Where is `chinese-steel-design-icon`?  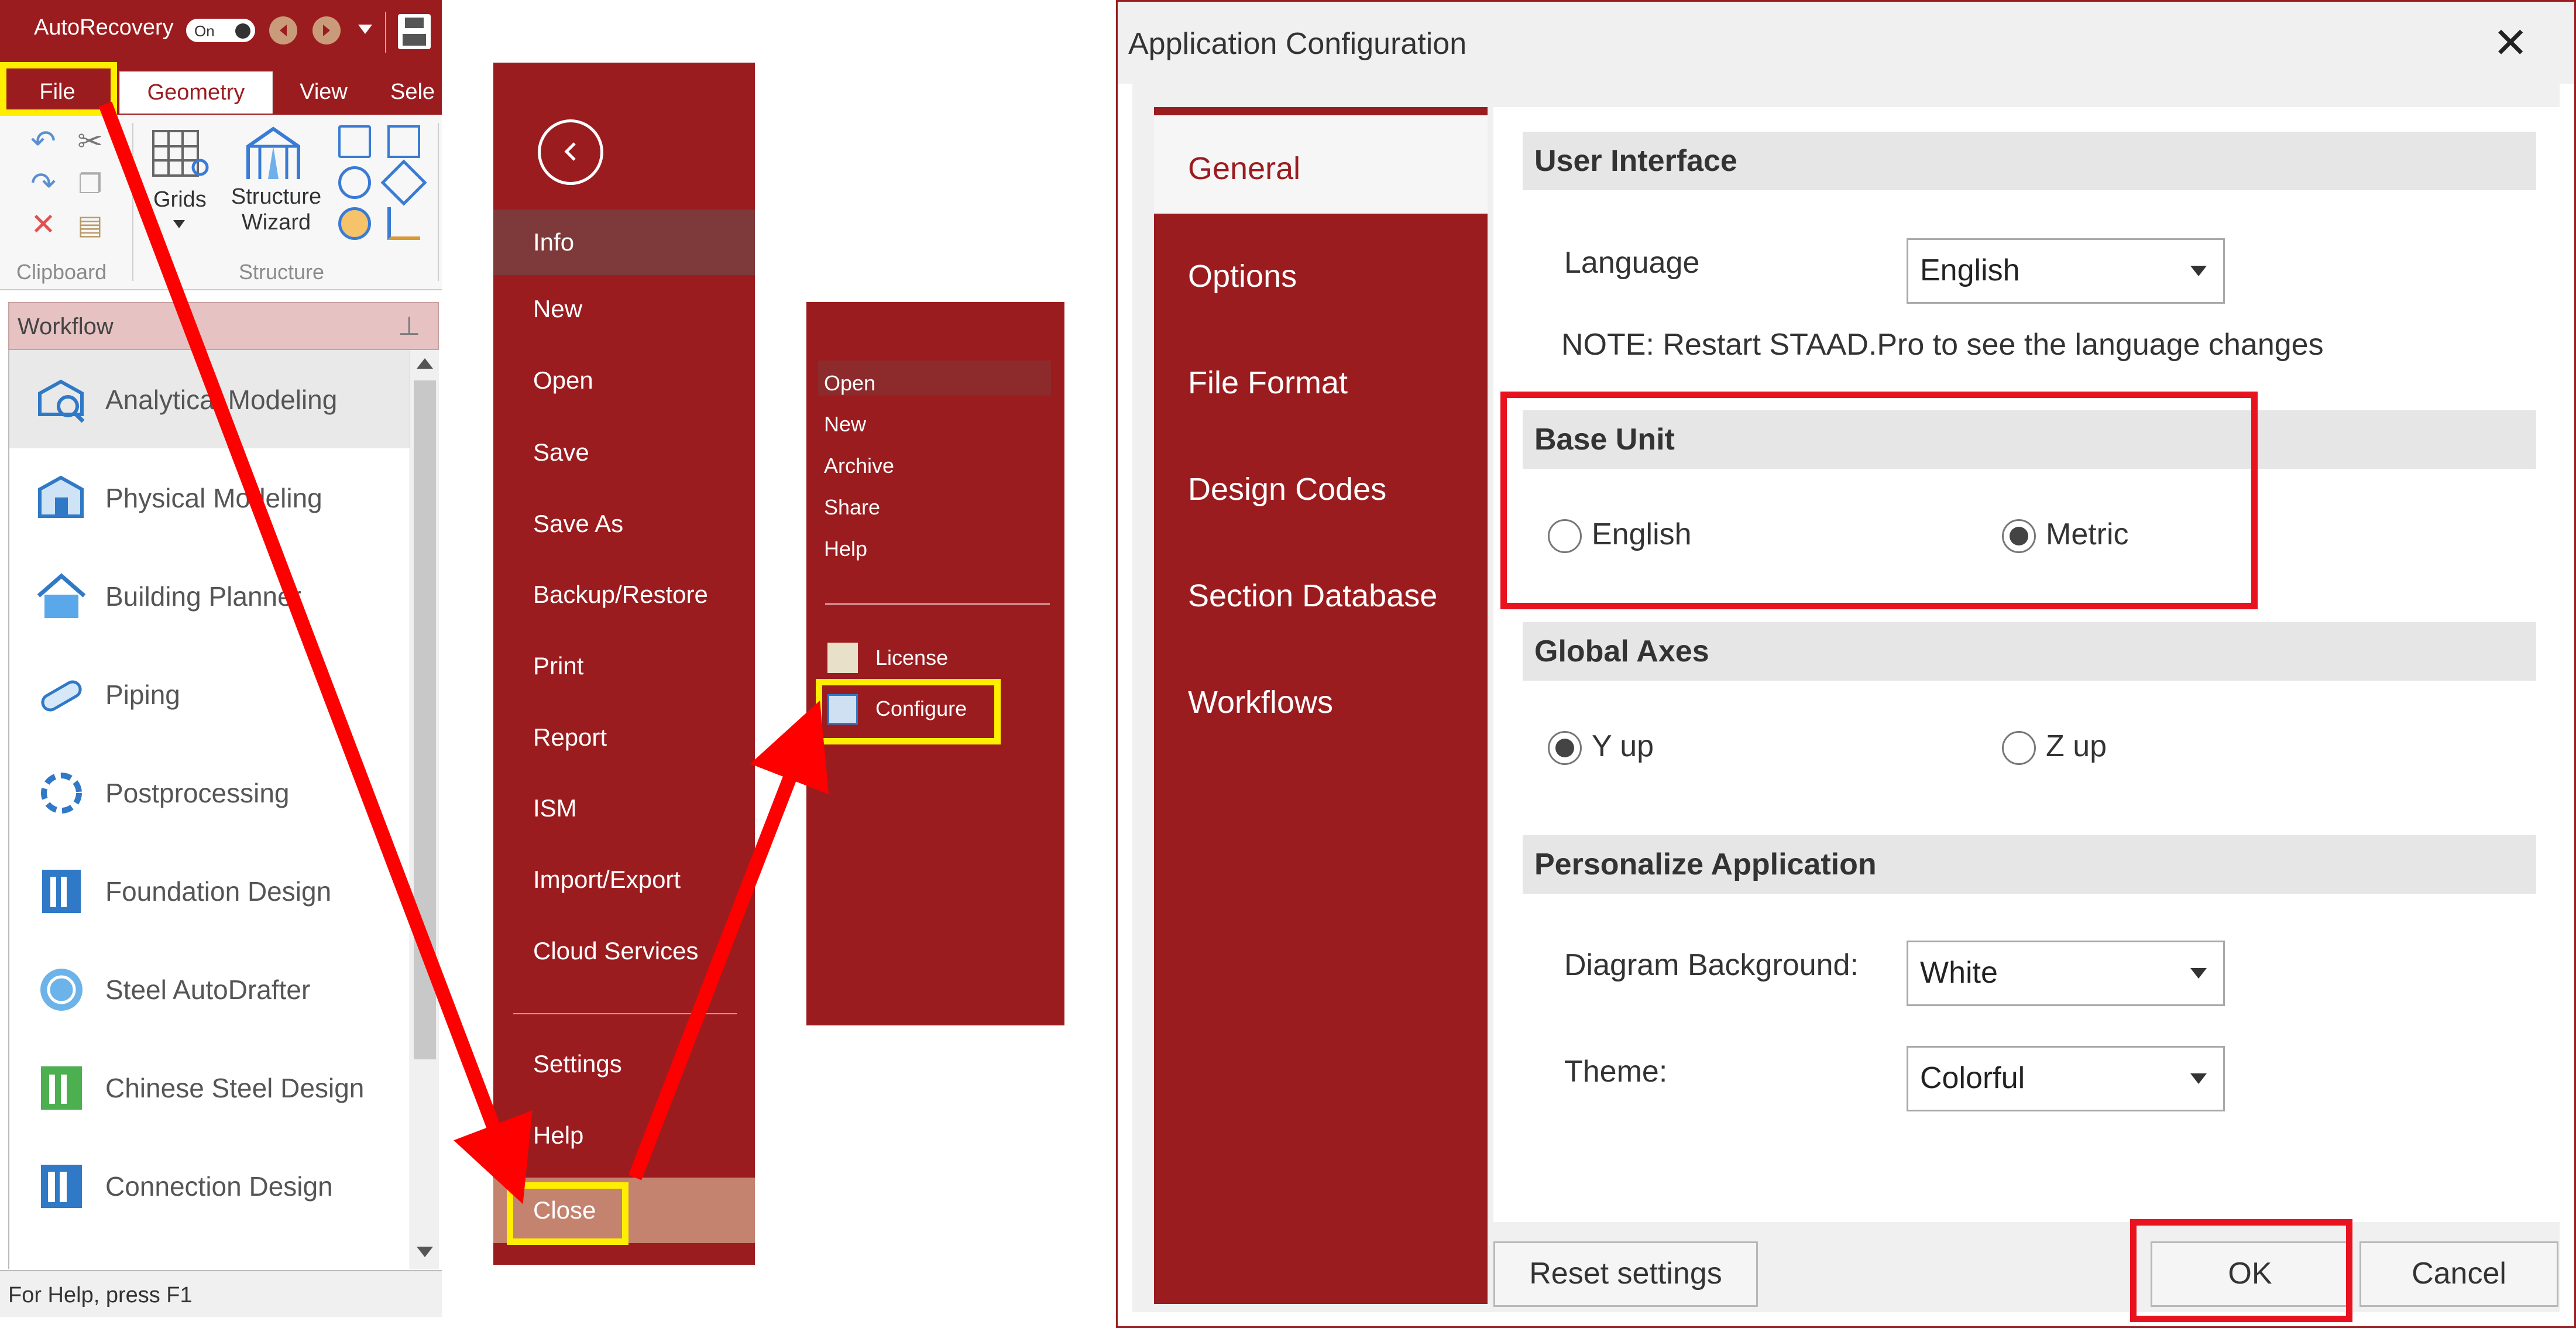 chinese-steel-design-icon is located at coordinates (62, 1088).